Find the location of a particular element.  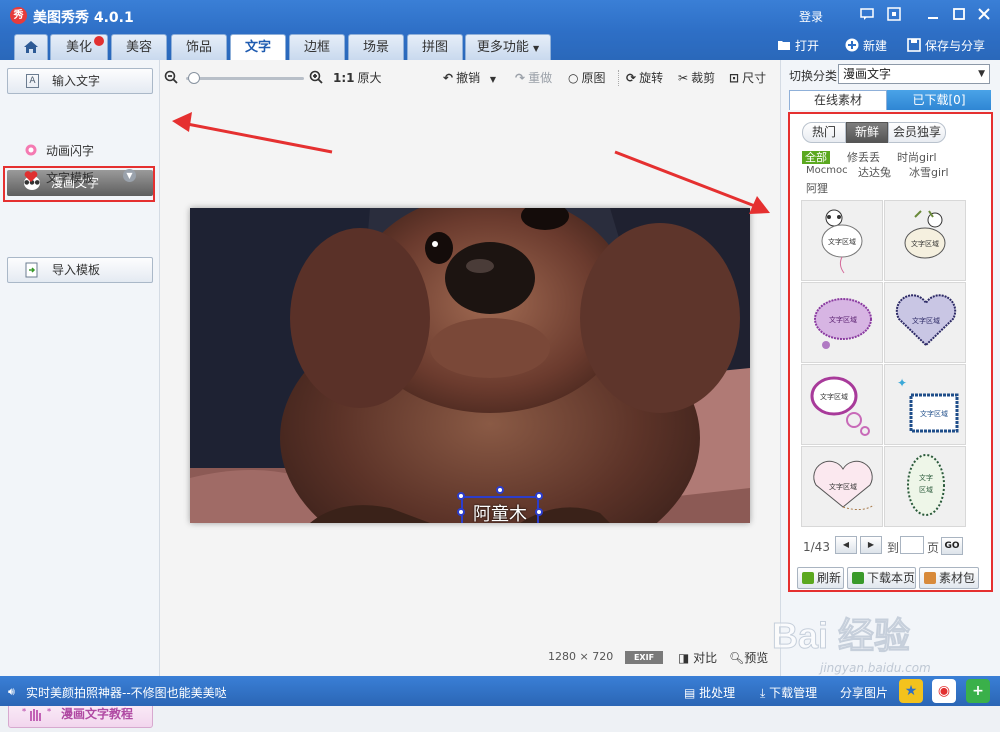

tab-online-materials: 在线素材 is located at coordinates (838, 100).